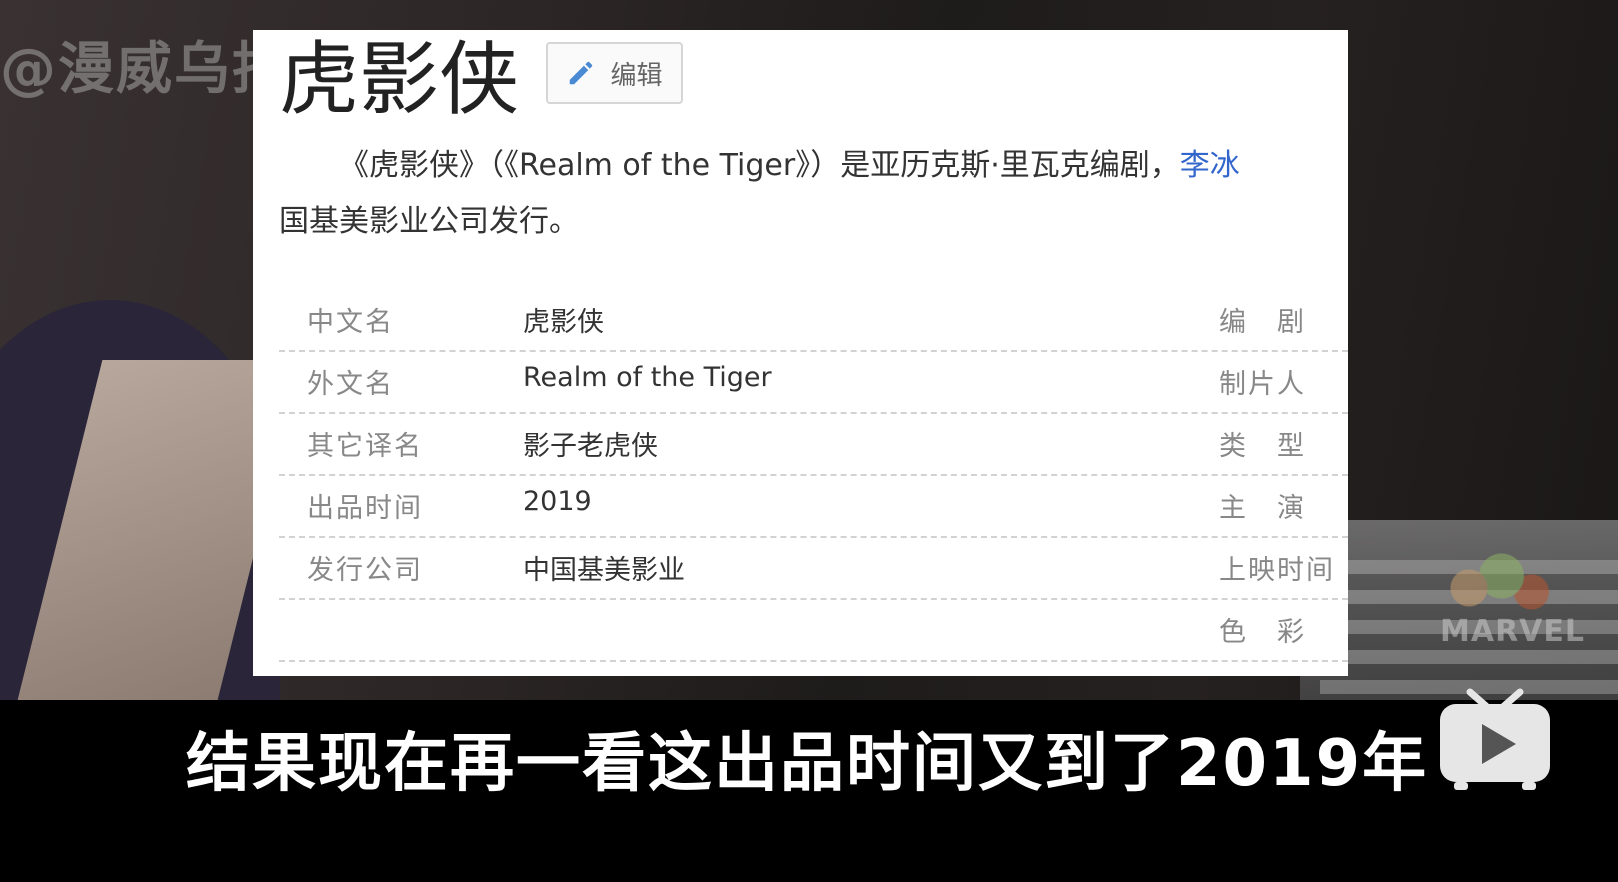  I want to click on info-value: Realm of the Tiger, so click(647, 377).